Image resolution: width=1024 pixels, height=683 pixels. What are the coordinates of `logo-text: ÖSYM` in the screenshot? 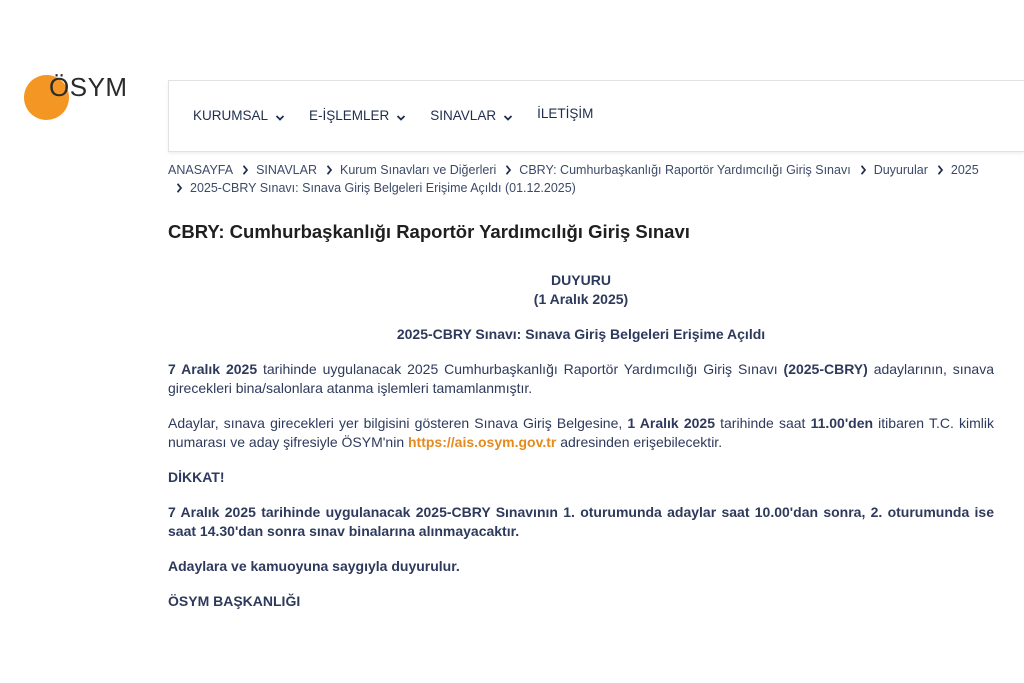 It's located at (88, 87).